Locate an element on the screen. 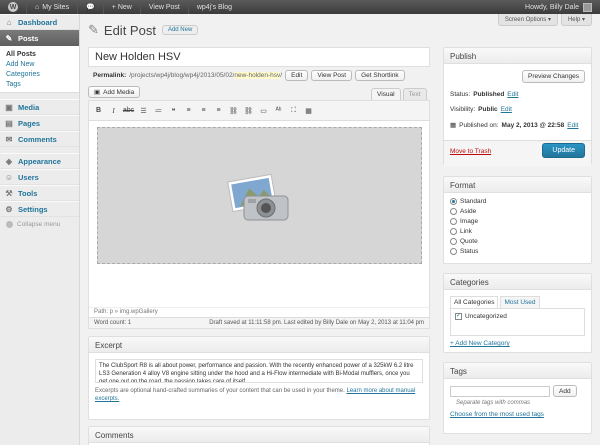 The image size is (600, 445). collapse-label: Collapse menu is located at coordinates (39, 224).